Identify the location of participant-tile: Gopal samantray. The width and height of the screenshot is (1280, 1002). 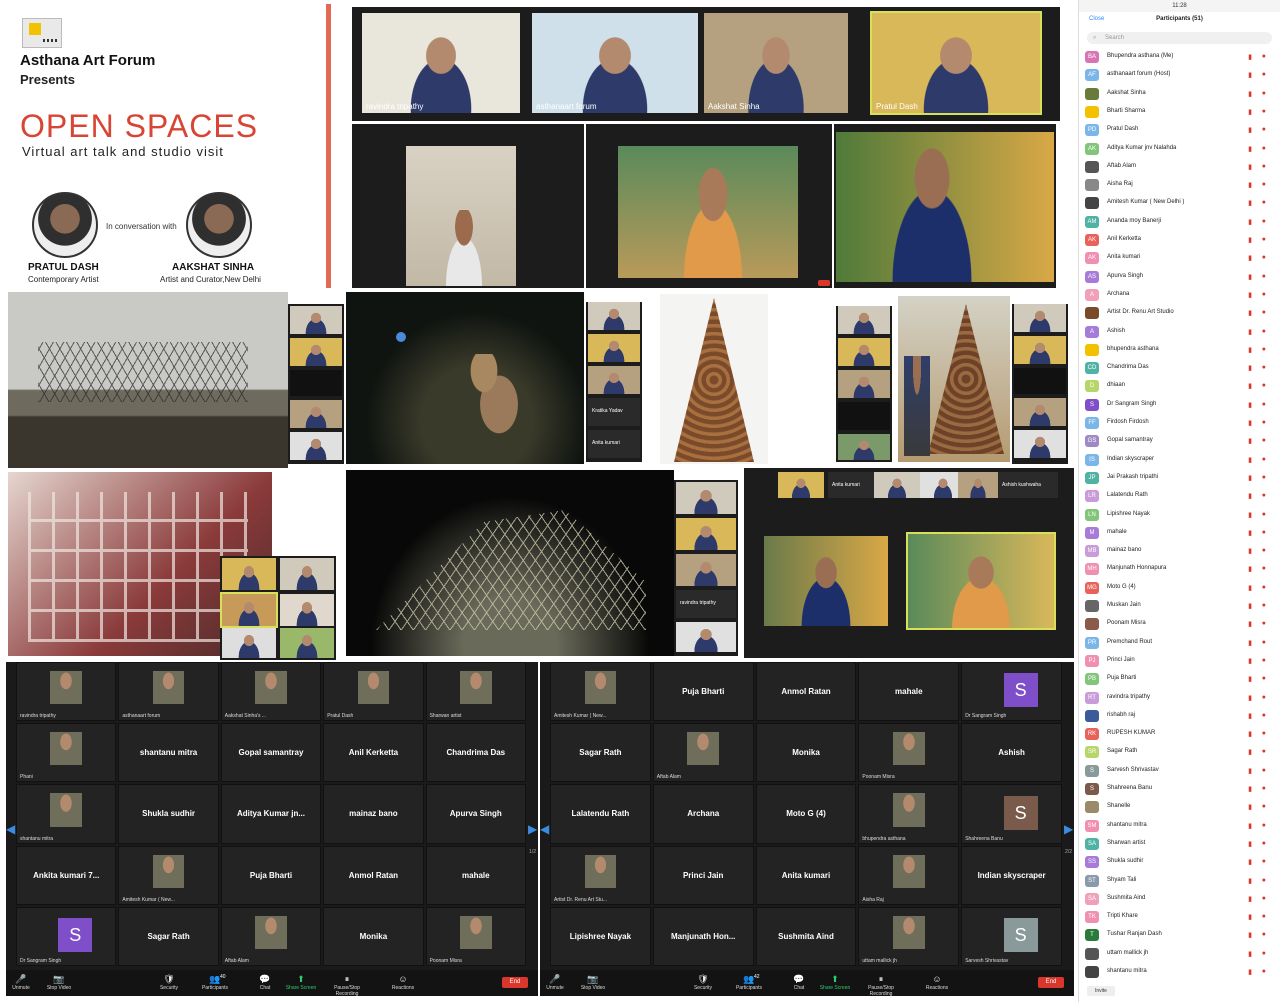
(271, 753).